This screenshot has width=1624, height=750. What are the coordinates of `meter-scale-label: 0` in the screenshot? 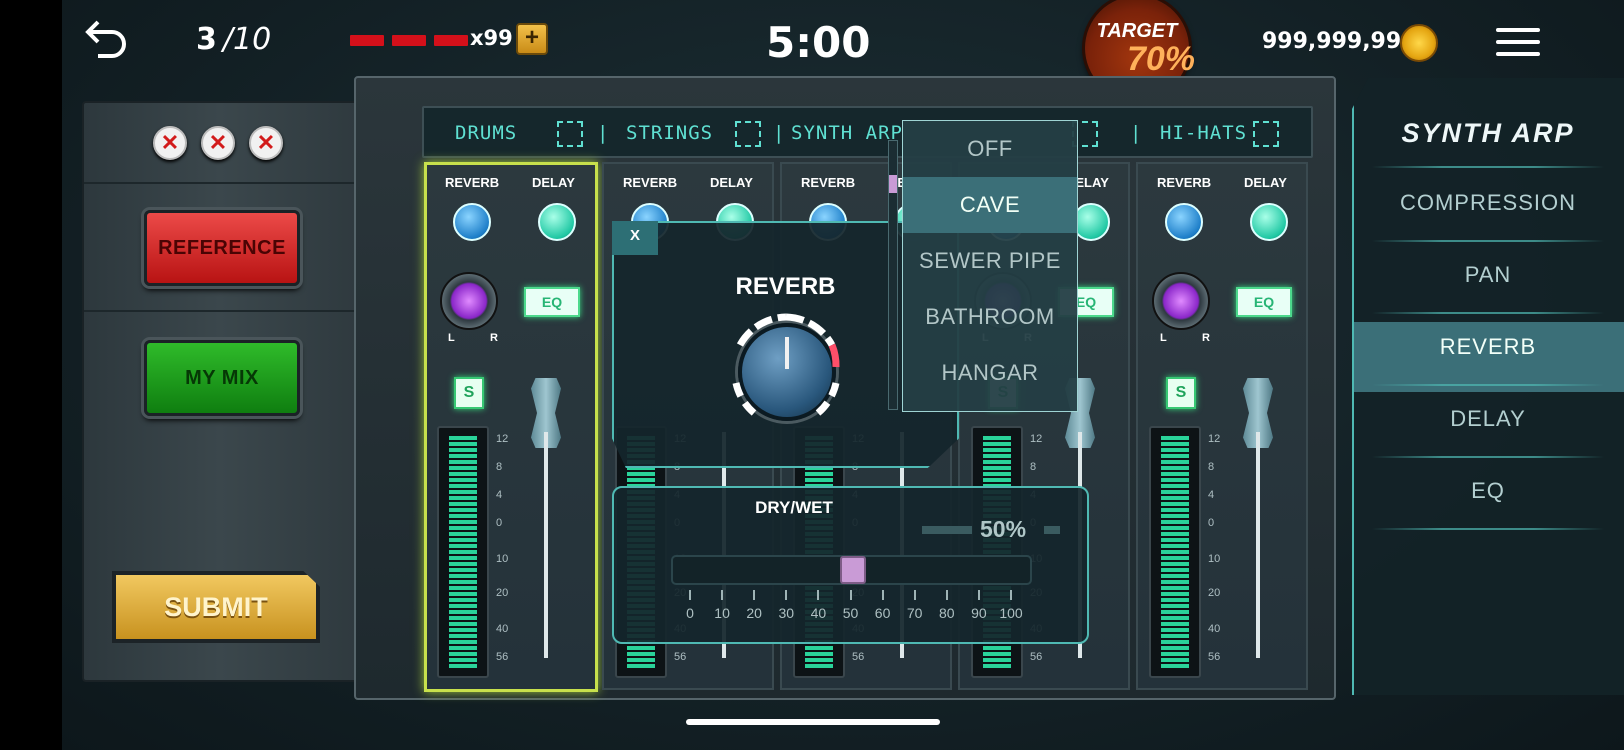 It's located at (499, 523).